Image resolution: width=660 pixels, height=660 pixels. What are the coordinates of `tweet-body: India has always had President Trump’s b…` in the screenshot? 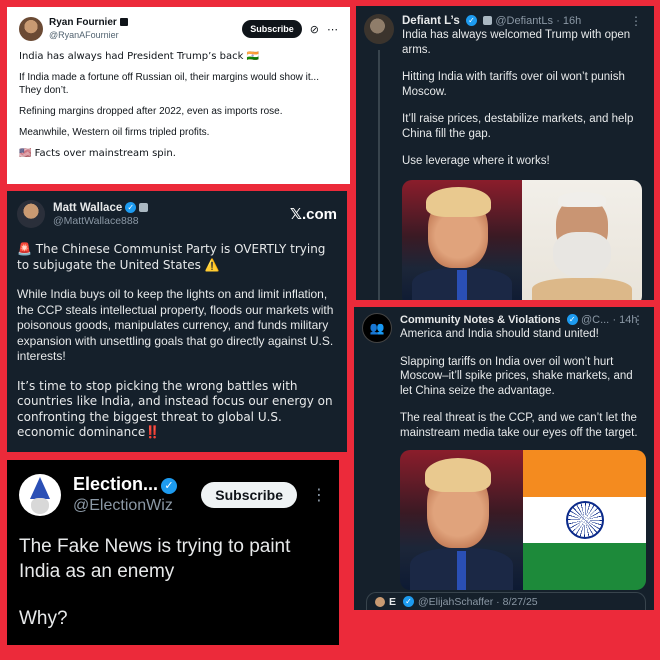 It's located at (178, 102).